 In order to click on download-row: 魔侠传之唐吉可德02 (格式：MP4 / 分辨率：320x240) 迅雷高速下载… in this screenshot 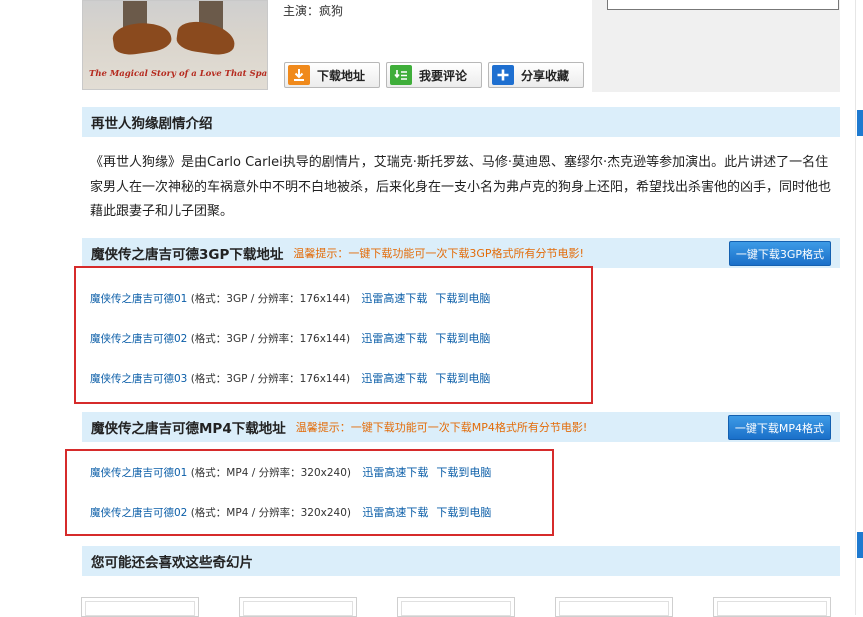, I will do `click(290, 512)`.